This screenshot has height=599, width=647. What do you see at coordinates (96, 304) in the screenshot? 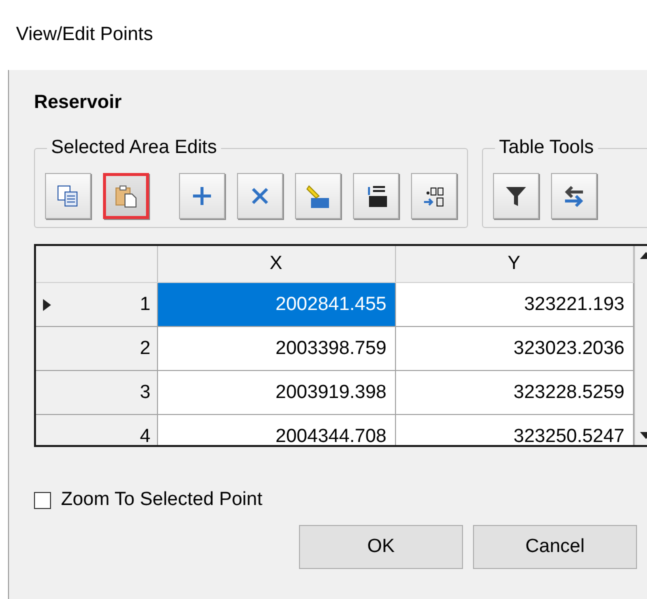
I see `row-header: 1` at bounding box center [96, 304].